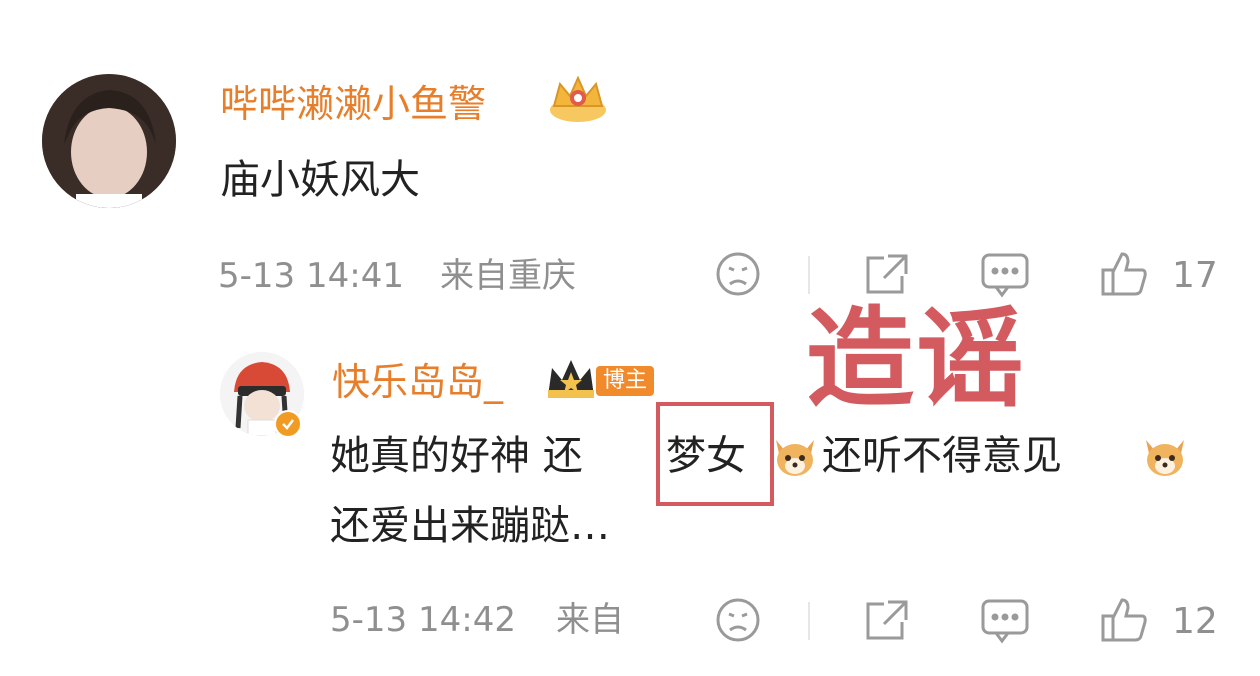 Image resolution: width=1260 pixels, height=676 pixels. I want to click on timestamp-2: 5-13 14:42, so click(423, 620).